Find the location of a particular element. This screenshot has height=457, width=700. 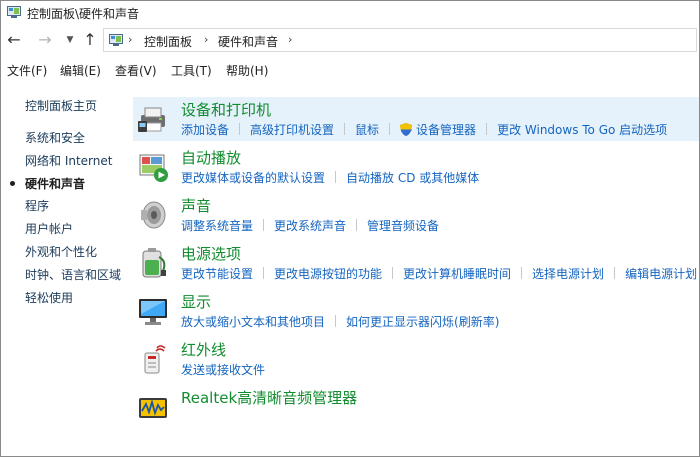

left-nav-user-accounts: 用户帐户 is located at coordinates (49, 228).